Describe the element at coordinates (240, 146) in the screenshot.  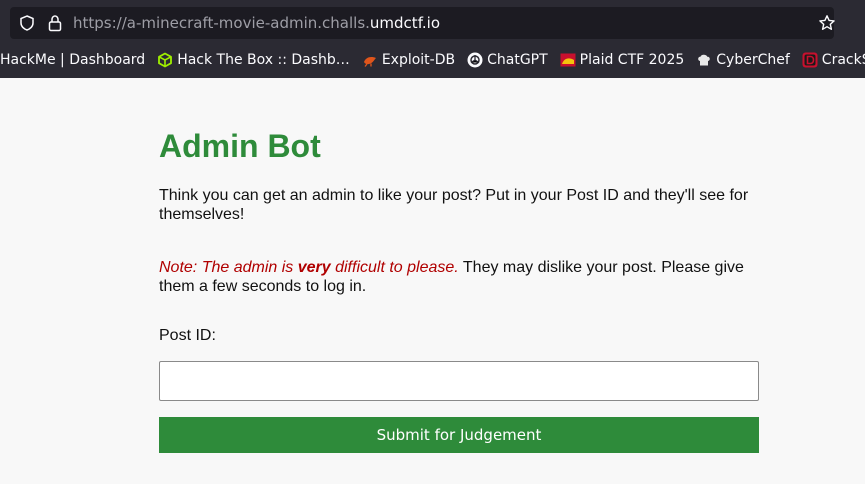
I see `page-title: Admin Bot` at that location.